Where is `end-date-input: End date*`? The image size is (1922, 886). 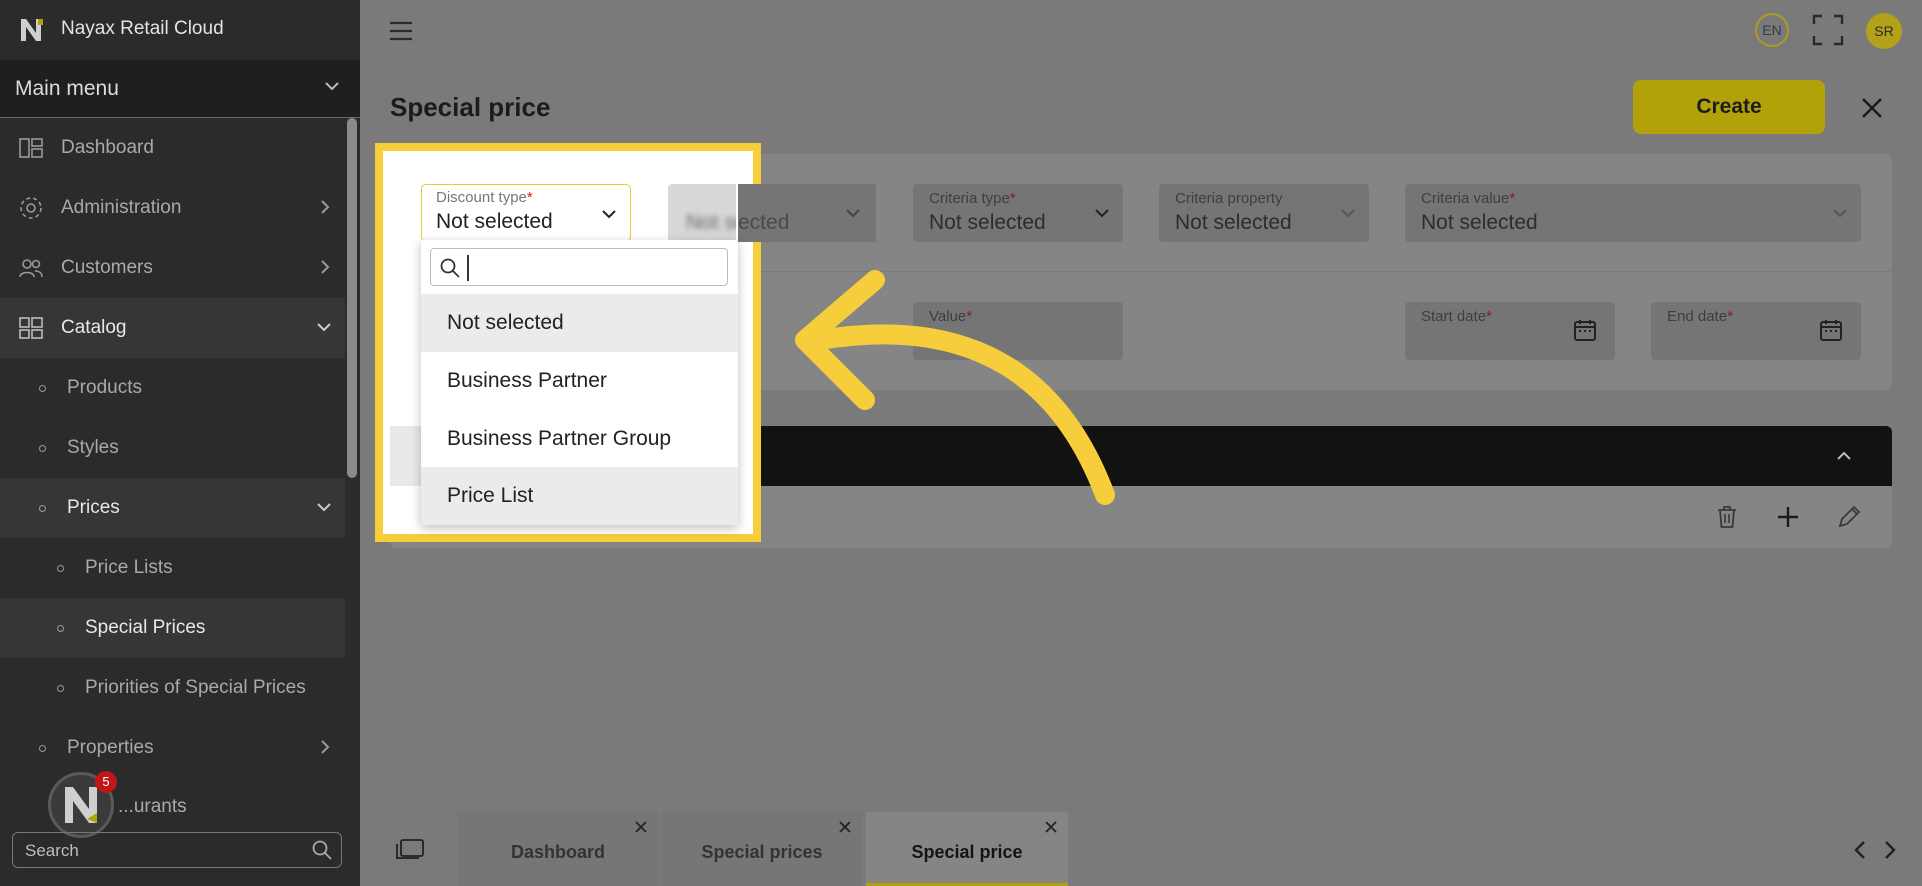
end-date-input: End date* is located at coordinates (1756, 331).